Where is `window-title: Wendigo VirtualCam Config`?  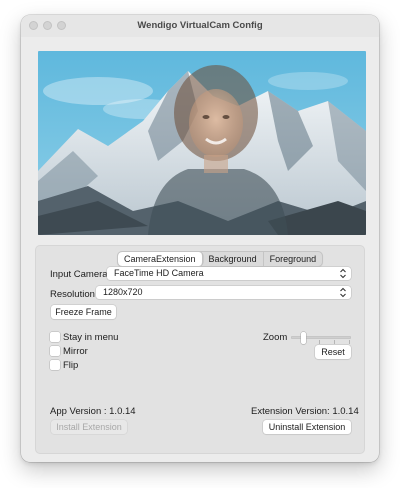
window-title: Wendigo VirtualCam Config is located at coordinates (200, 25).